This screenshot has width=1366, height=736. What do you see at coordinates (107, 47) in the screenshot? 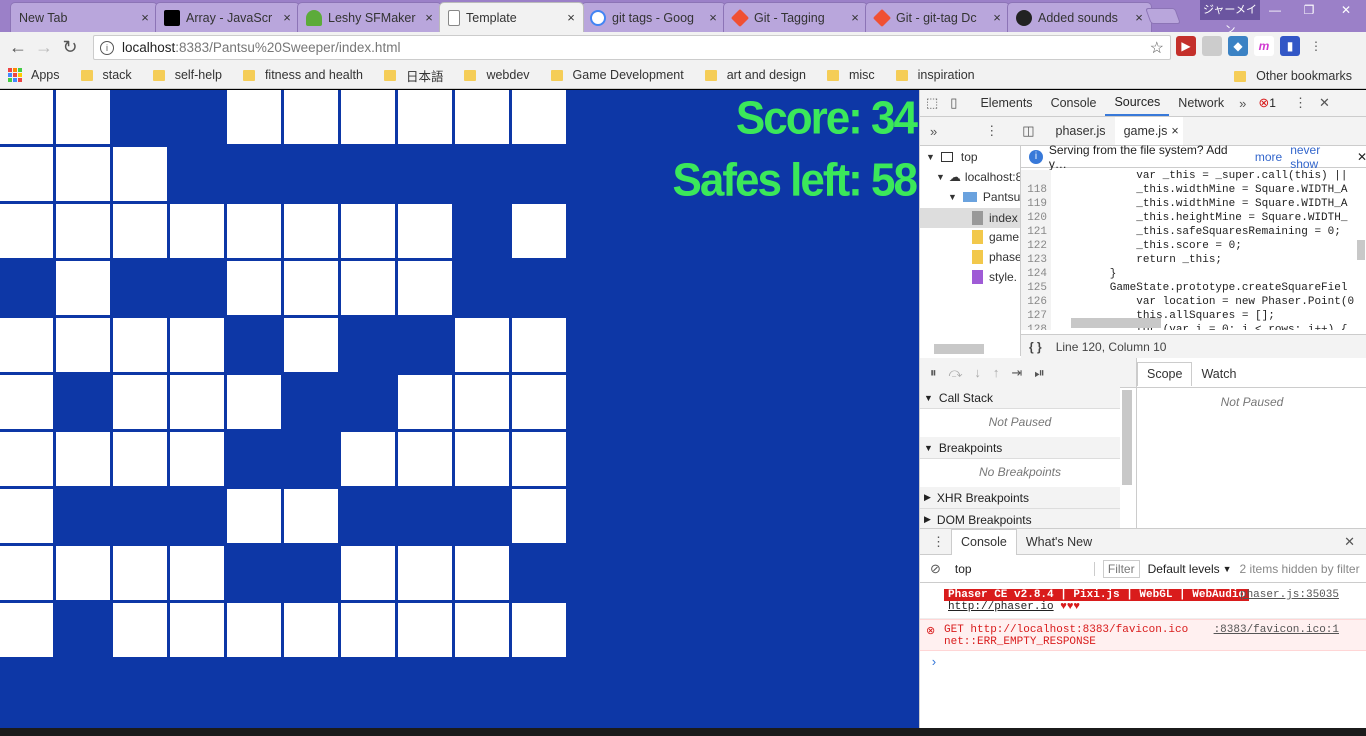
I see `info-icon: i` at bounding box center [107, 47].